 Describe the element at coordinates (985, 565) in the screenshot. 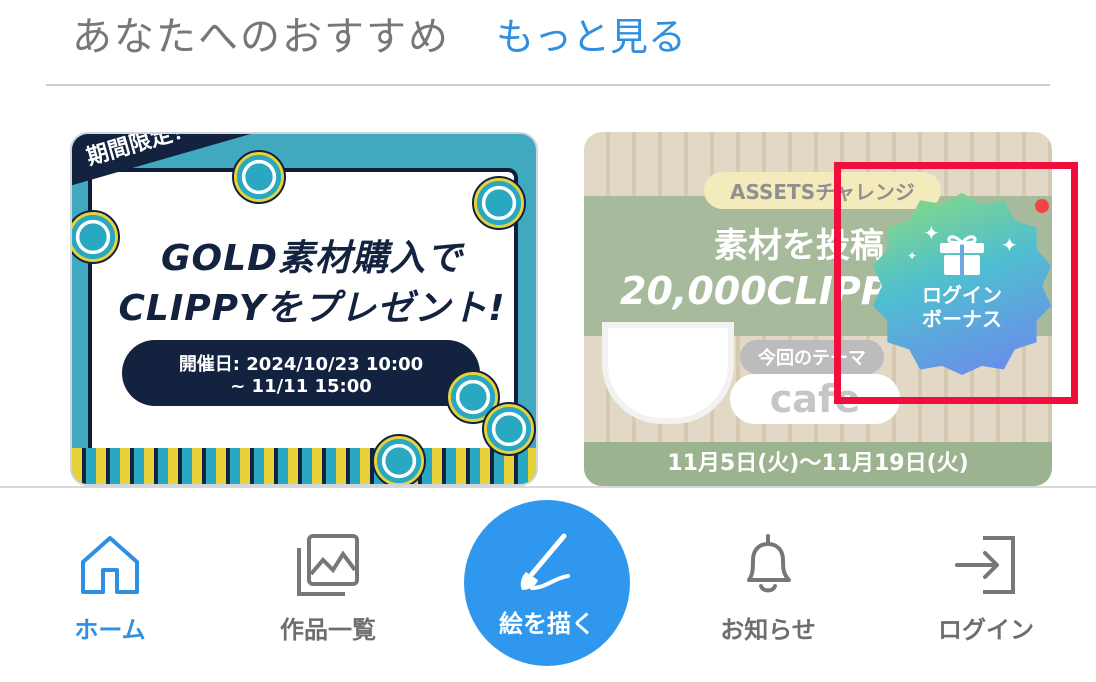

I see `login-icon` at that location.